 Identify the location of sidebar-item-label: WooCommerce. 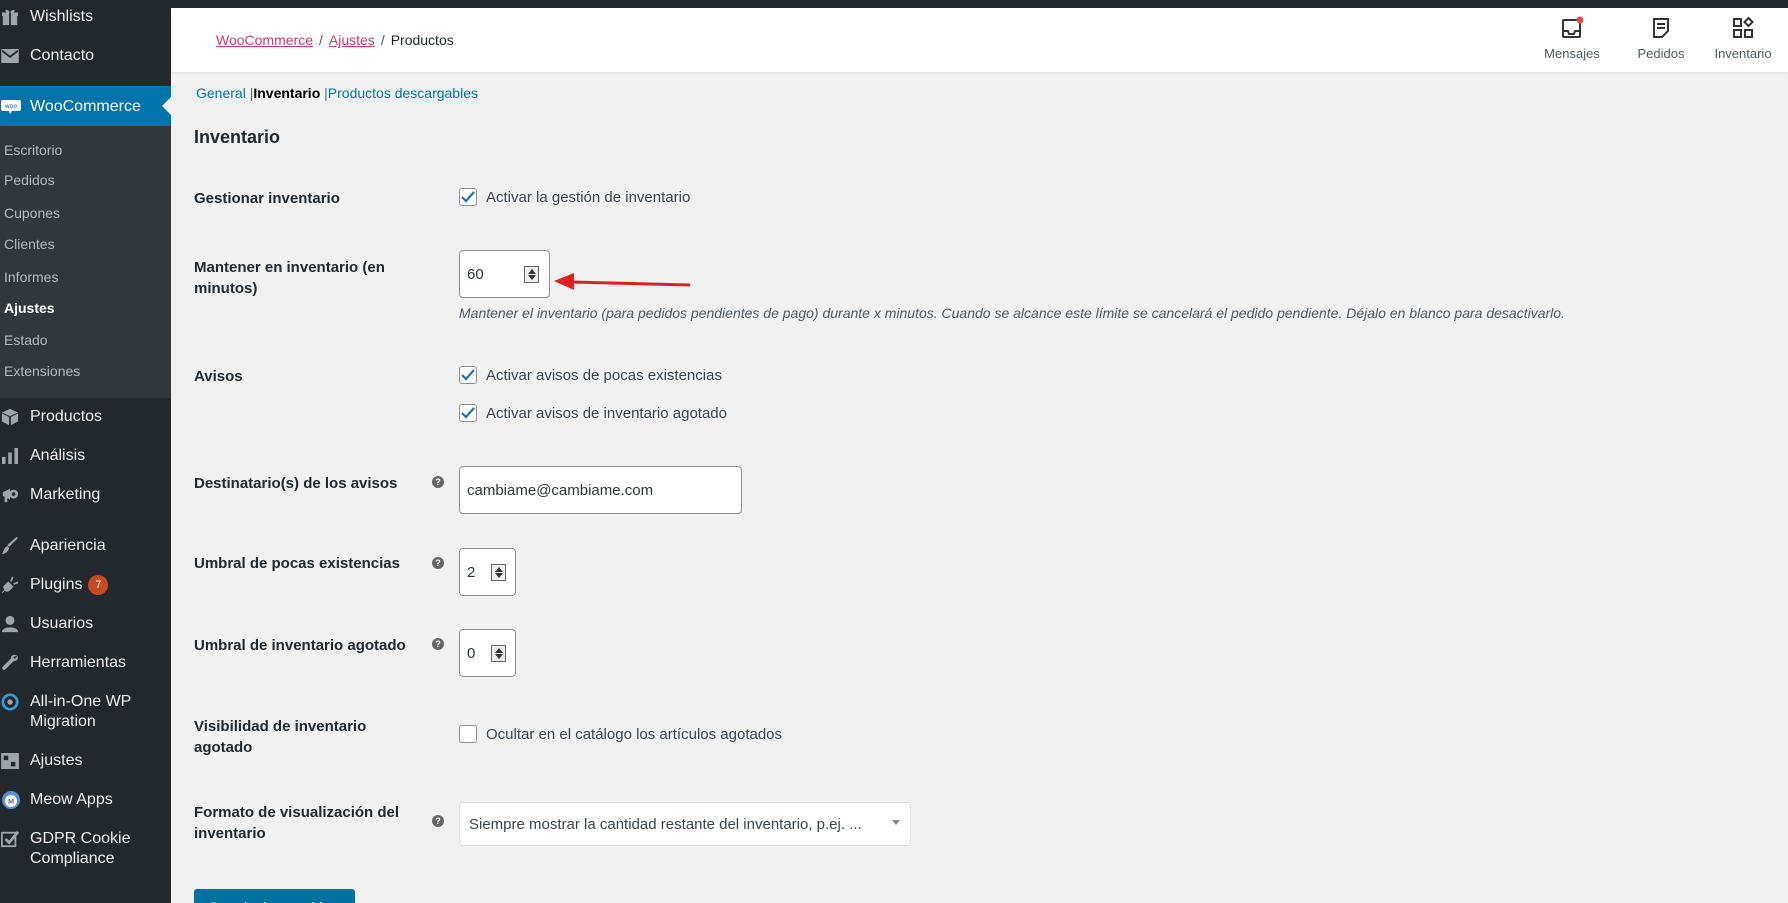
(85, 106).